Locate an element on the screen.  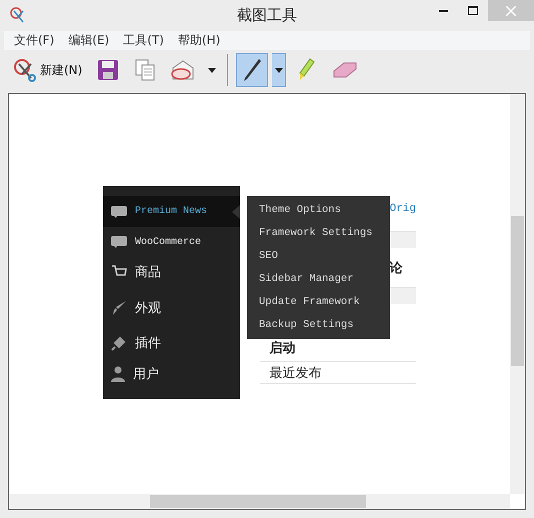
content-text: Orig is located at coordinates (403, 208).